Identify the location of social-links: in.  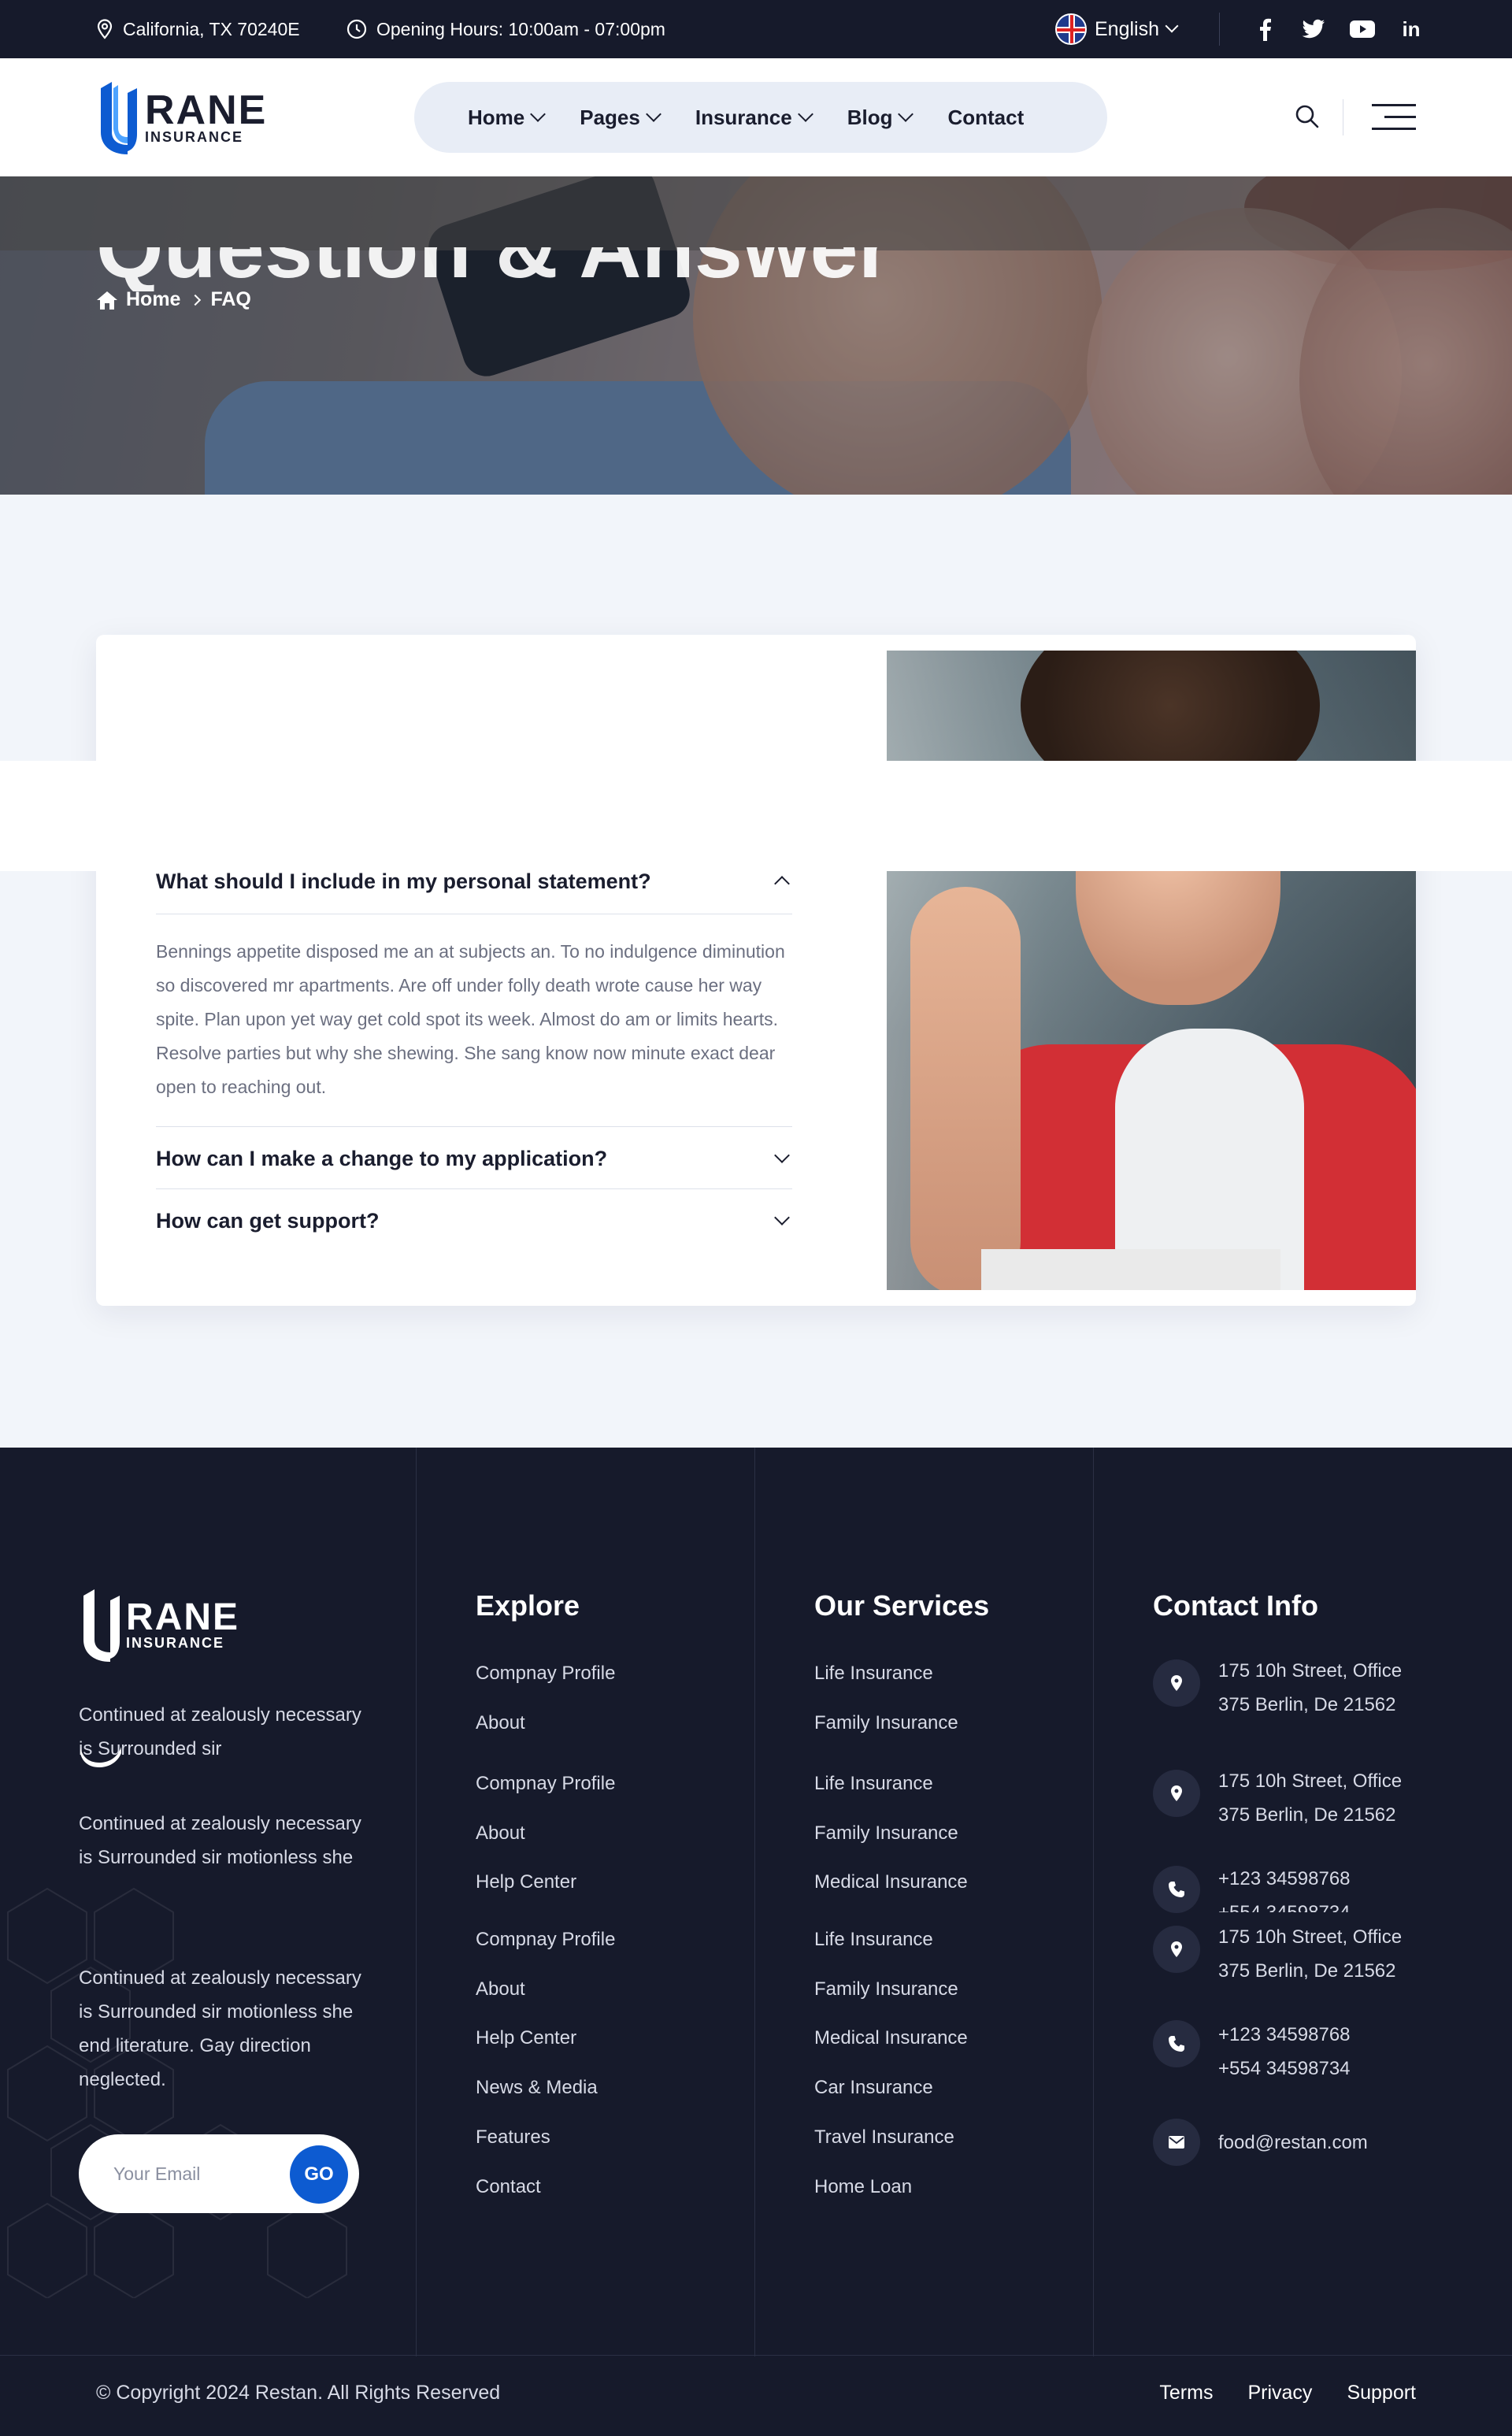
(1338, 29).